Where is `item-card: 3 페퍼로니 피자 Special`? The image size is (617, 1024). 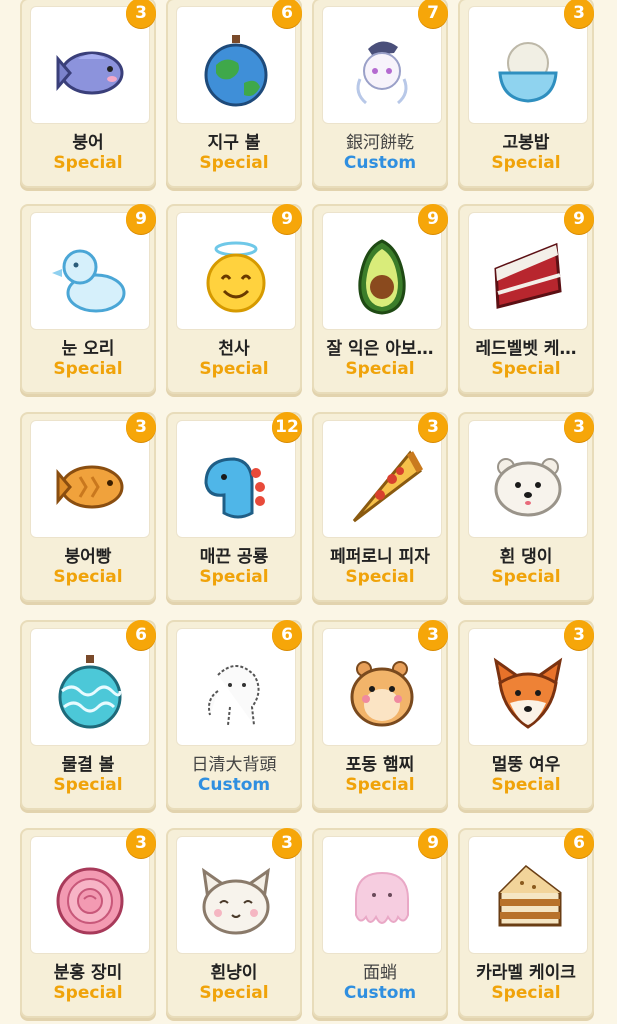
item-card: 3 페퍼로니 피자 Special is located at coordinates (380, 507).